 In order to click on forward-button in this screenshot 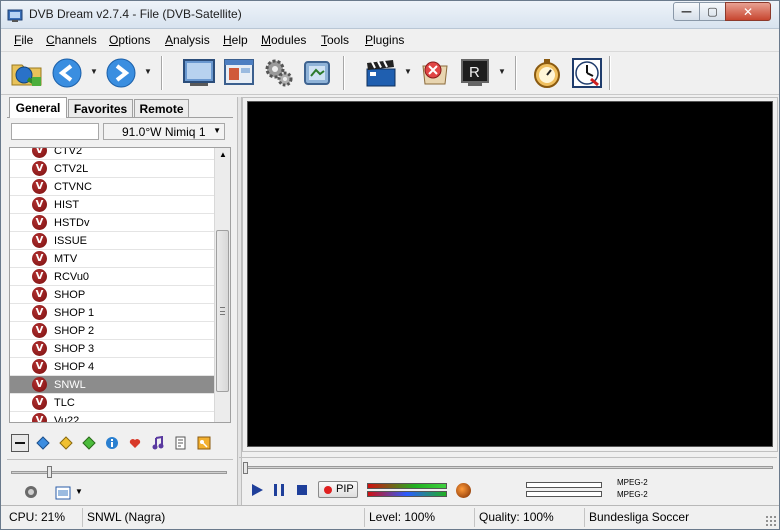, I will do `click(121, 73)`.